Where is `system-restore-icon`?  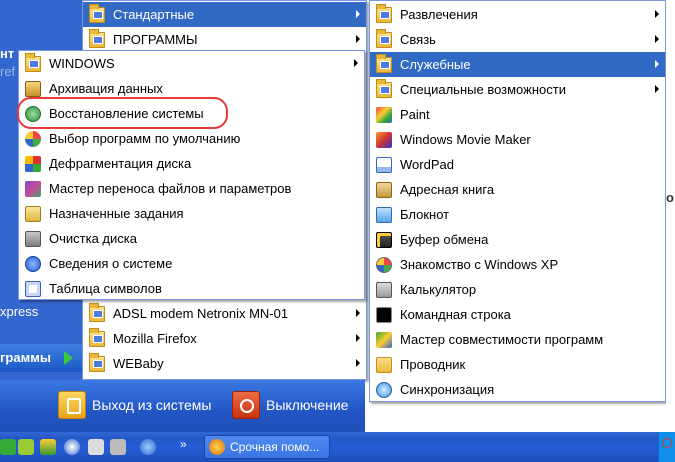
system-restore-icon is located at coordinates (33, 113).